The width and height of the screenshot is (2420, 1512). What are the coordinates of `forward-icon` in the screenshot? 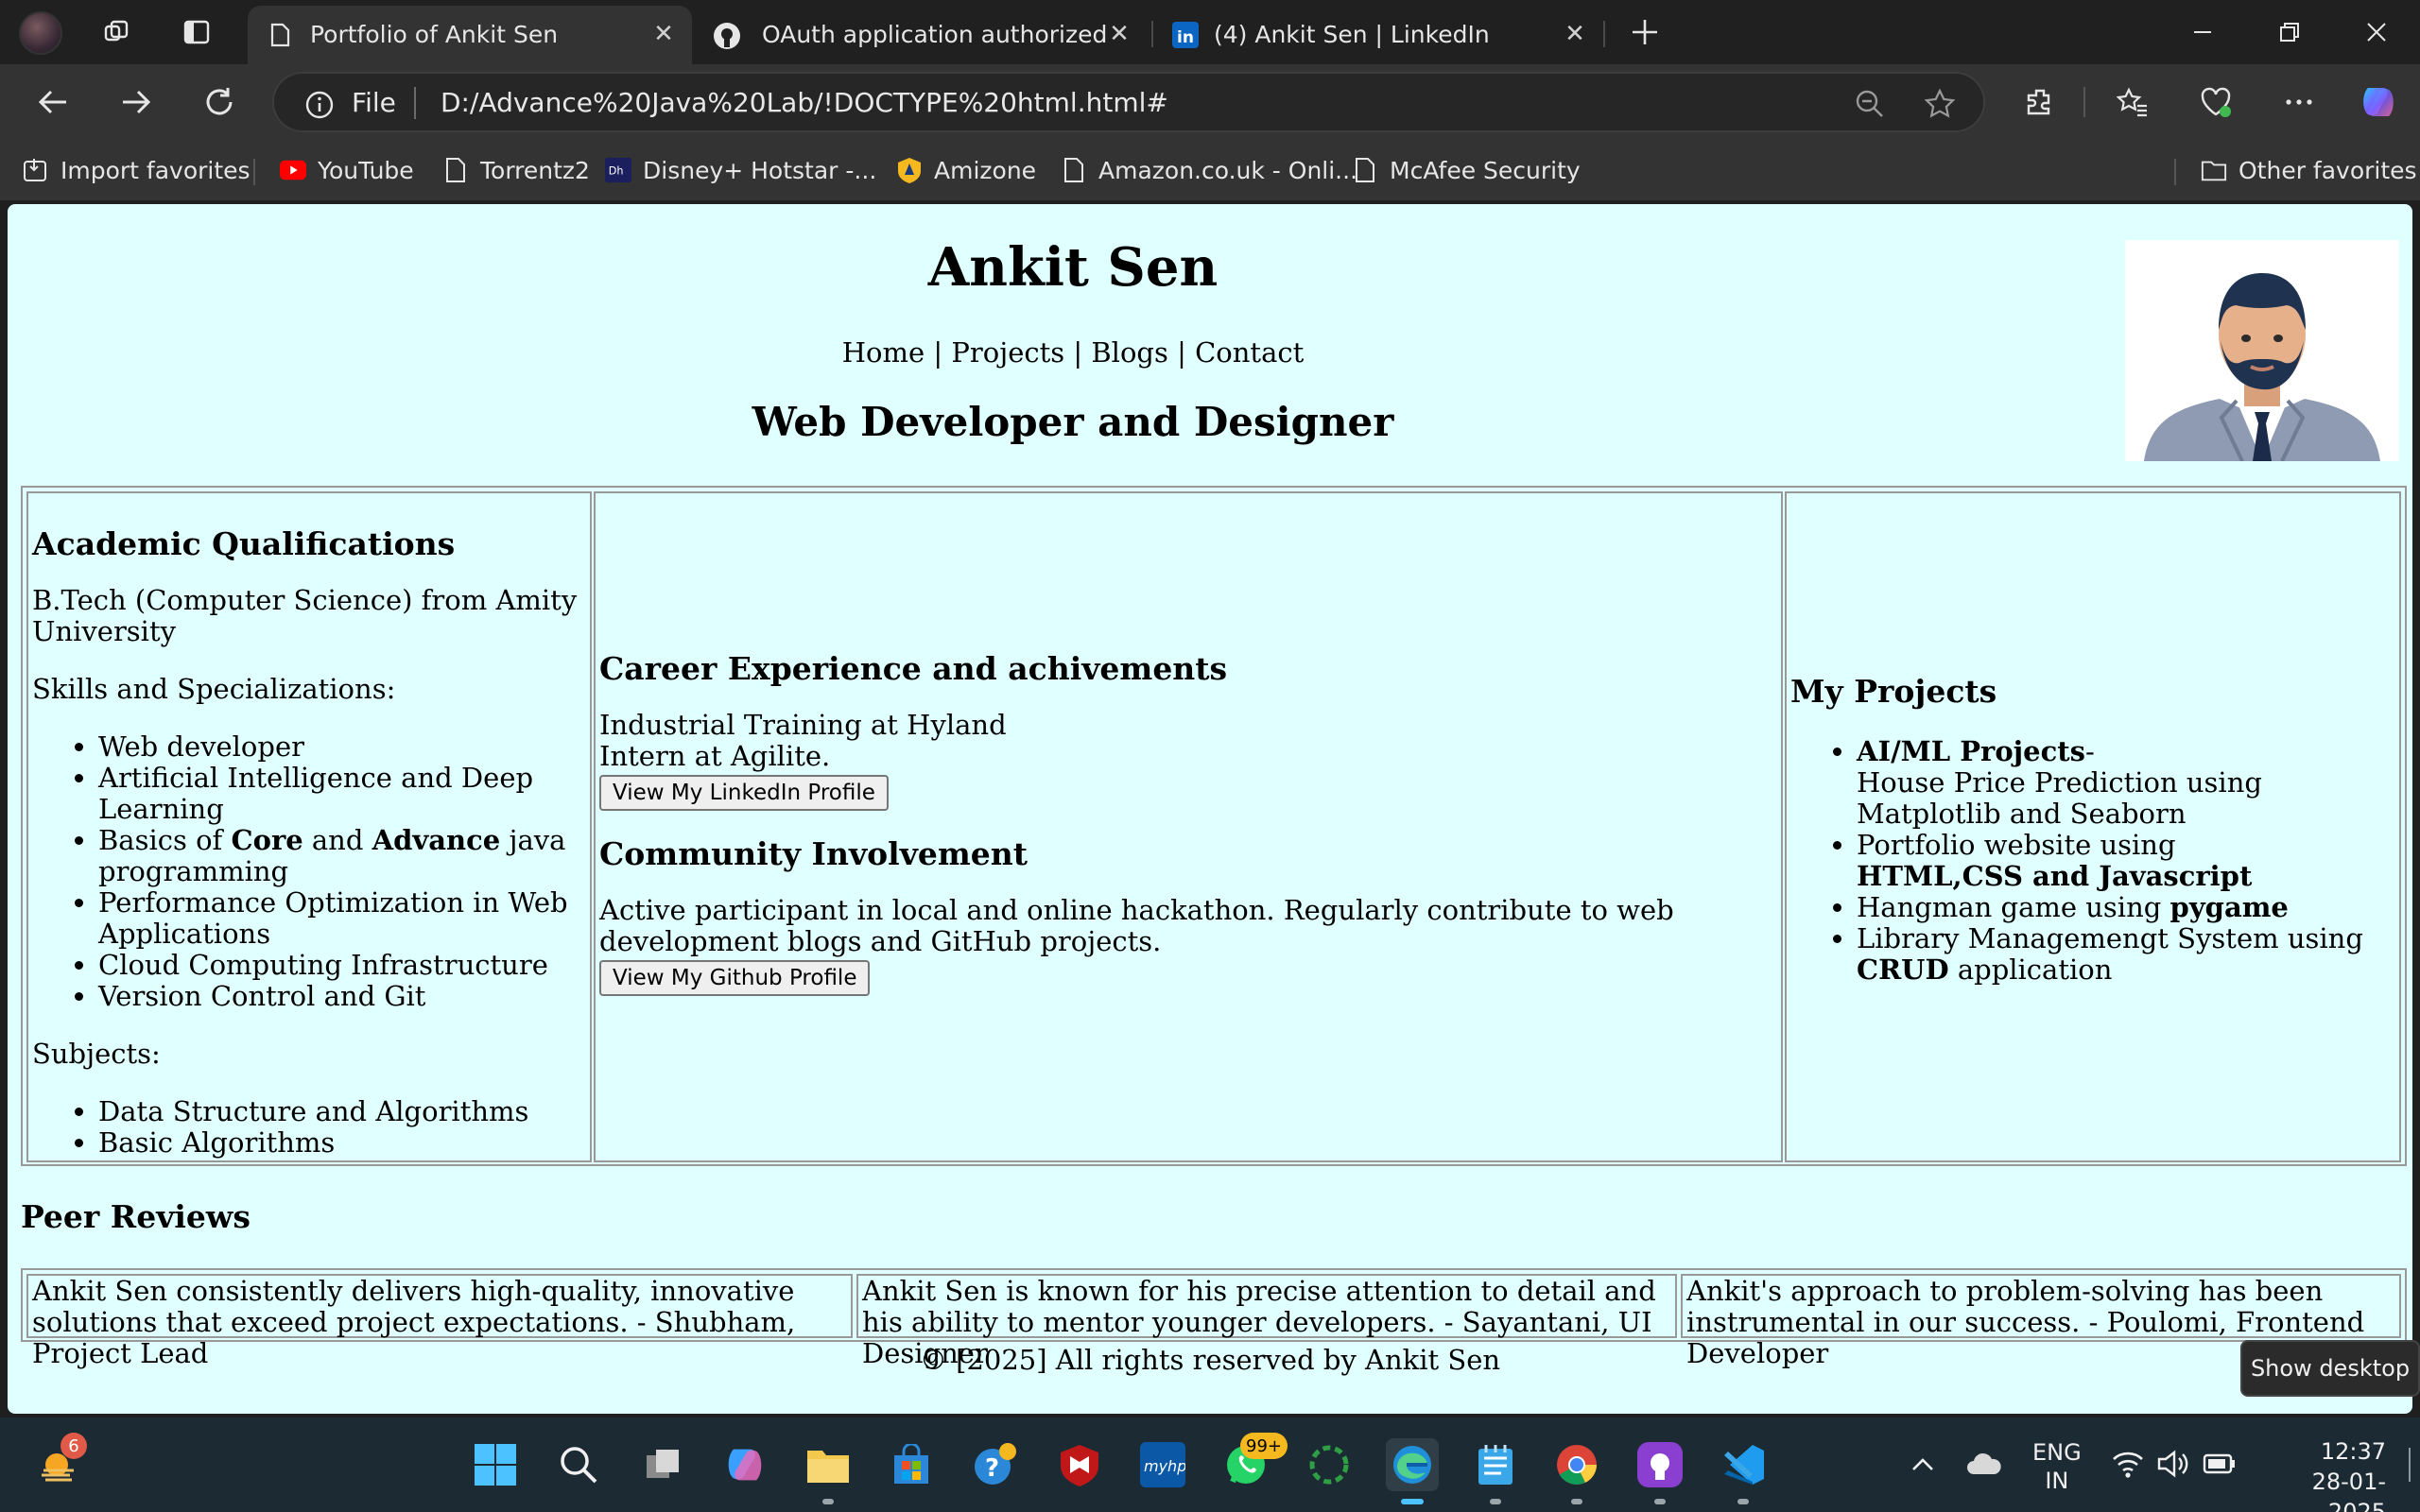 It's located at (136, 102).